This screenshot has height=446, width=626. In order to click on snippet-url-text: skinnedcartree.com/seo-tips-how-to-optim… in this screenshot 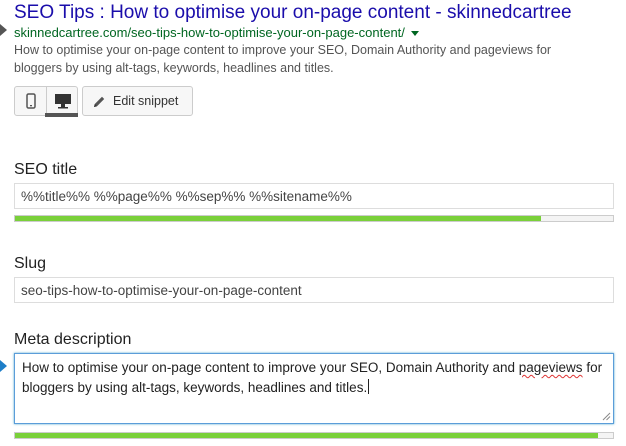, I will do `click(209, 32)`.